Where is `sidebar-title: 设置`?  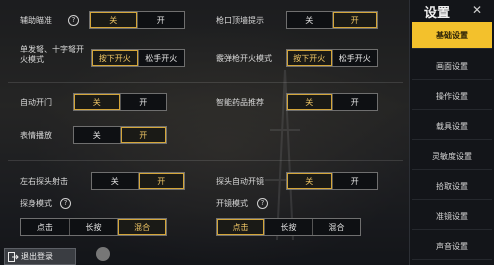
sidebar-title: 设置 is located at coordinates (437, 13).